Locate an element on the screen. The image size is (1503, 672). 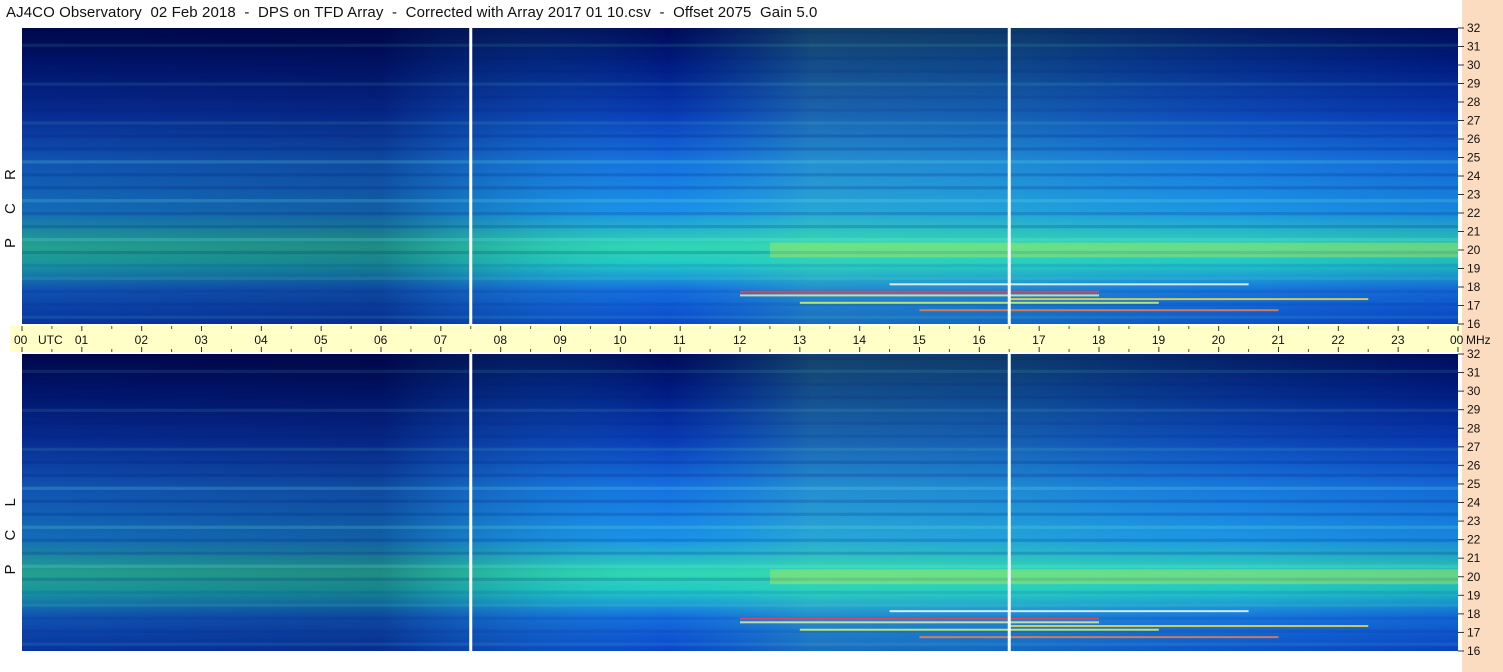
time-tick-label: 19 is located at coordinates (1159, 340).